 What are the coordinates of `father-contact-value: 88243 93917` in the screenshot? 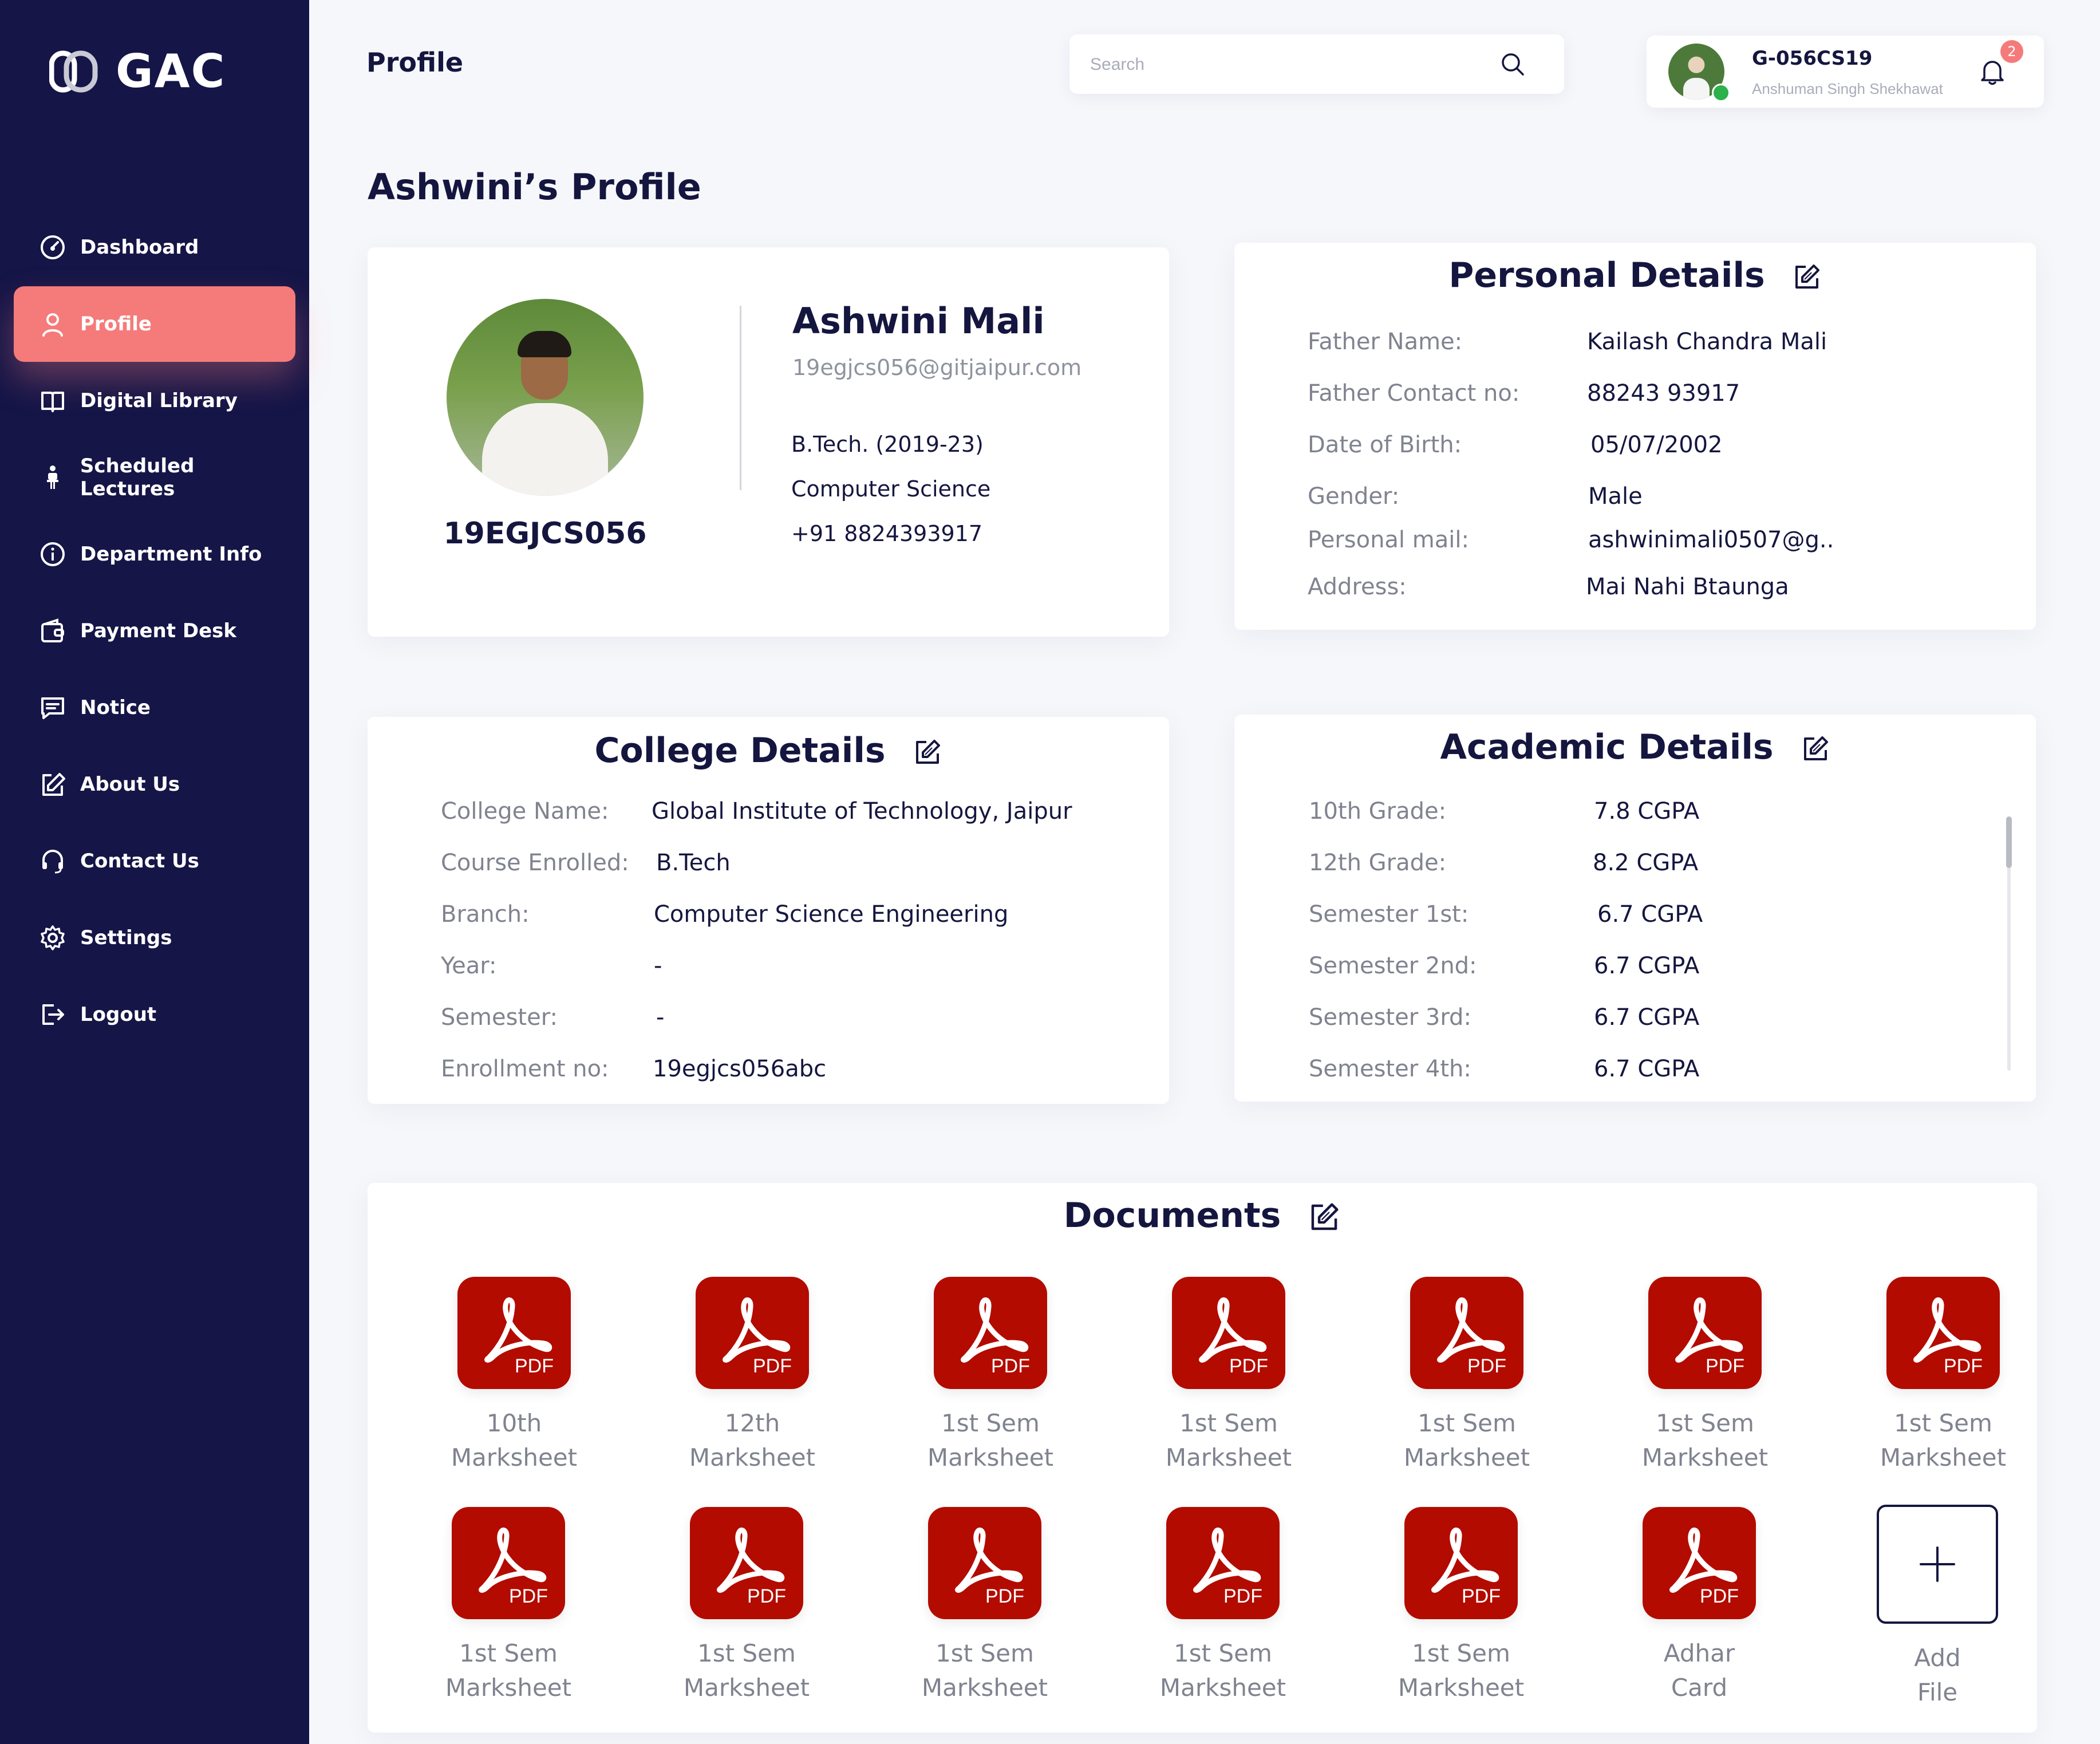 It's located at (1663, 393).